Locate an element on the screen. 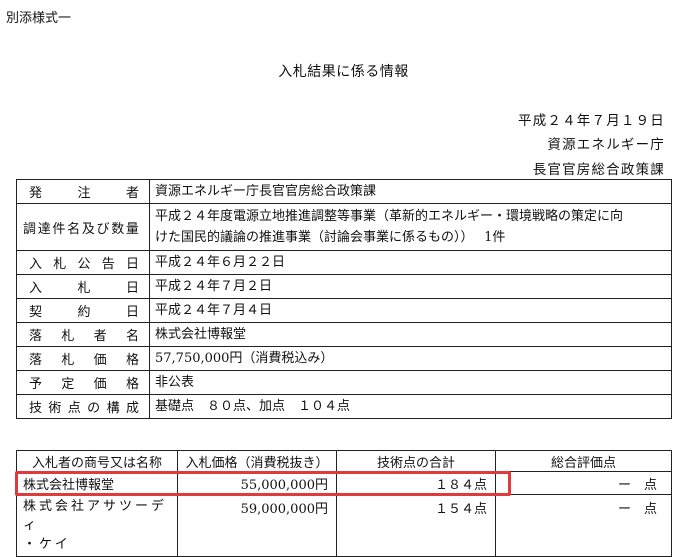 Image resolution: width=687 pixels, height=557 pixels. header-overall-score: 総合評価点 is located at coordinates (583, 461).